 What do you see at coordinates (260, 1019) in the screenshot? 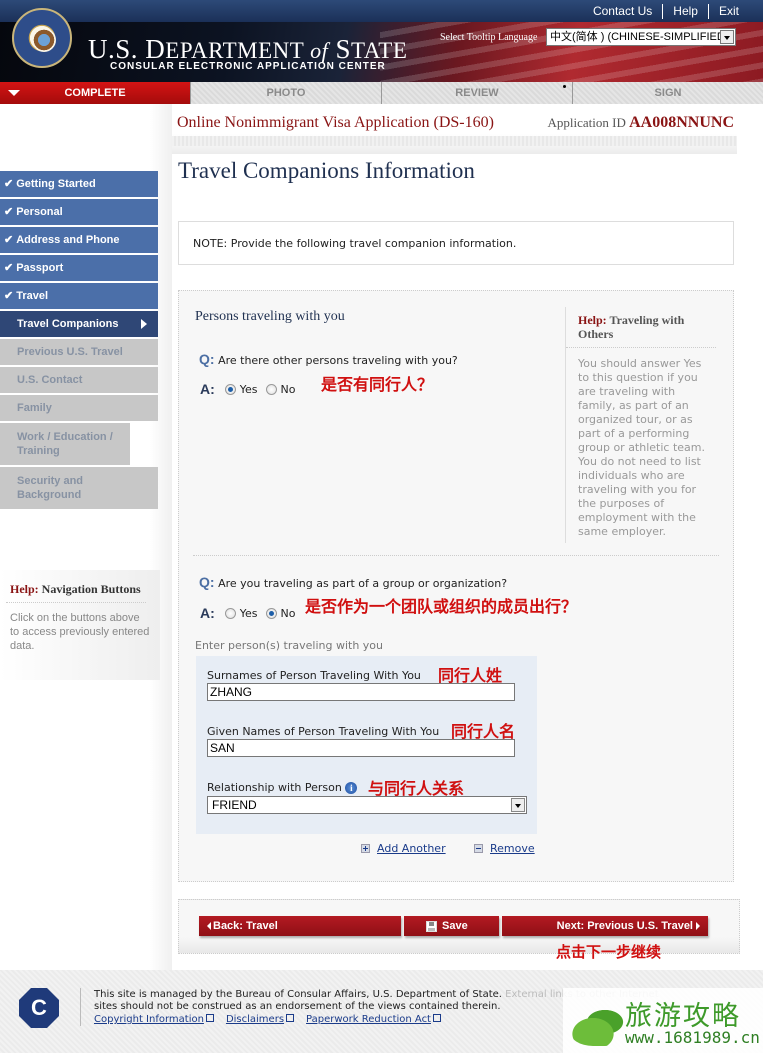
I see `disclaimers-link: Disclaimers` at bounding box center [260, 1019].